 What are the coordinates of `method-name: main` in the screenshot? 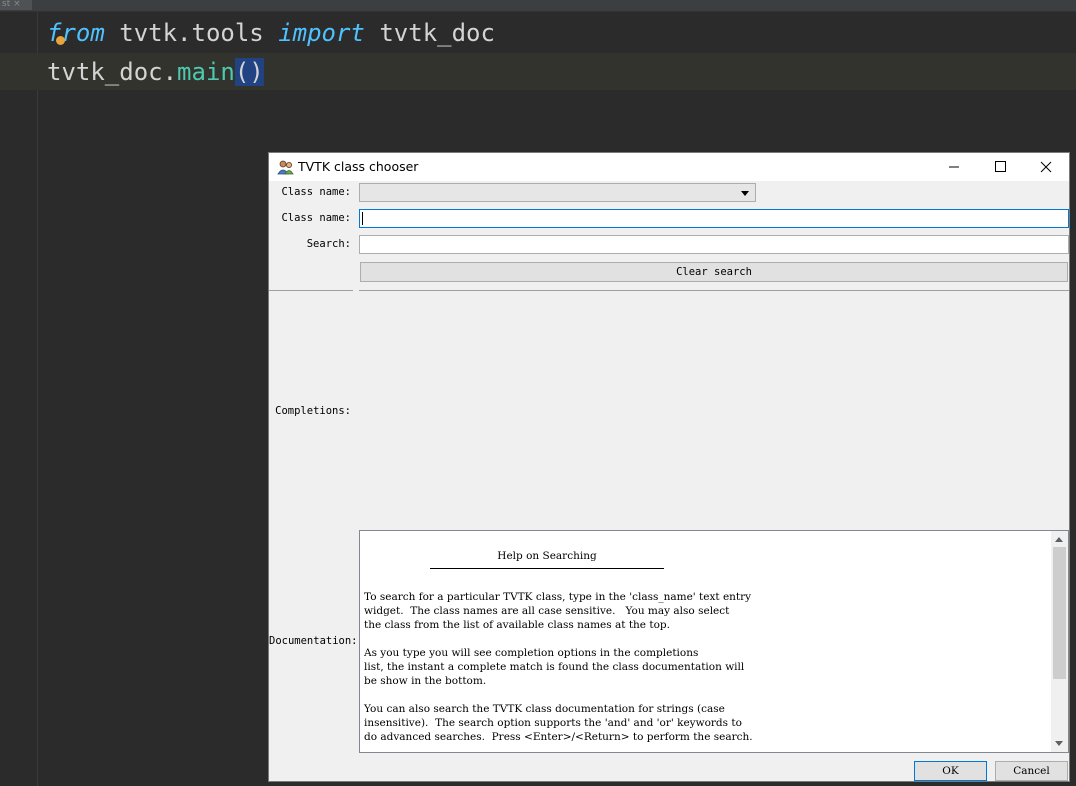 It's located at (206, 72).